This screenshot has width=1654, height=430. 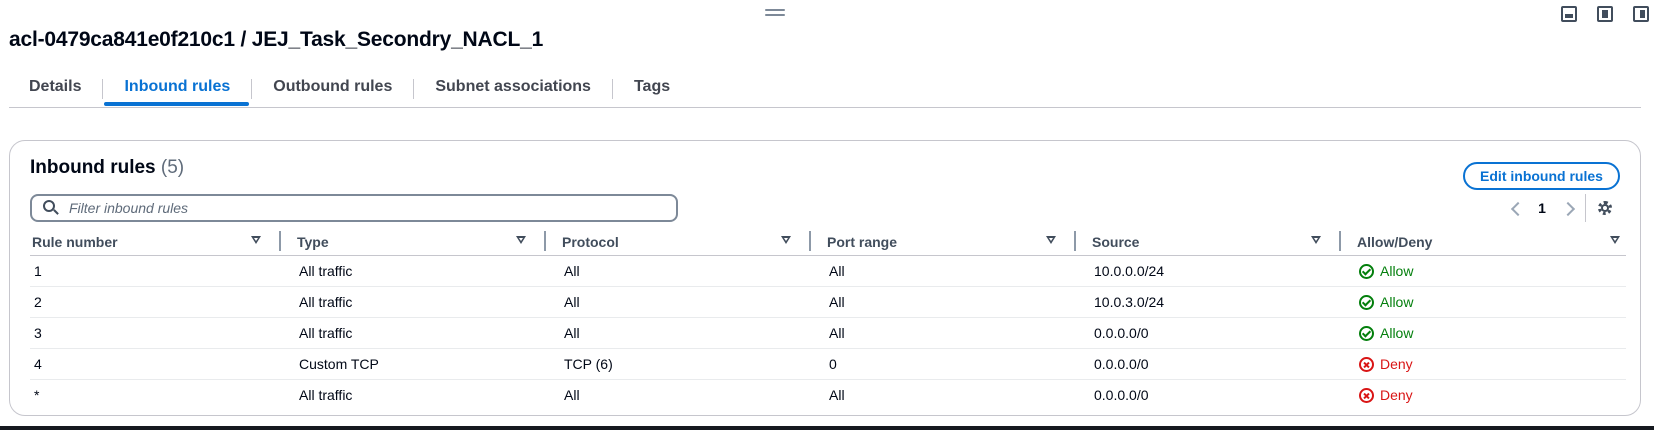 What do you see at coordinates (1605, 14) in the screenshot?
I see `dock-center-icon` at bounding box center [1605, 14].